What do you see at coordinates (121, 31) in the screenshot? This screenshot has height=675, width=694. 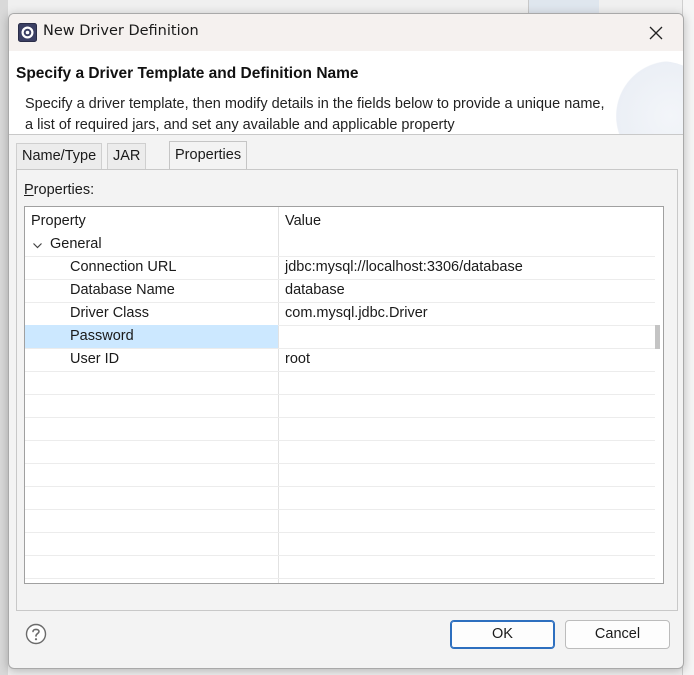 I see `window-title: New Driver Definition` at bounding box center [121, 31].